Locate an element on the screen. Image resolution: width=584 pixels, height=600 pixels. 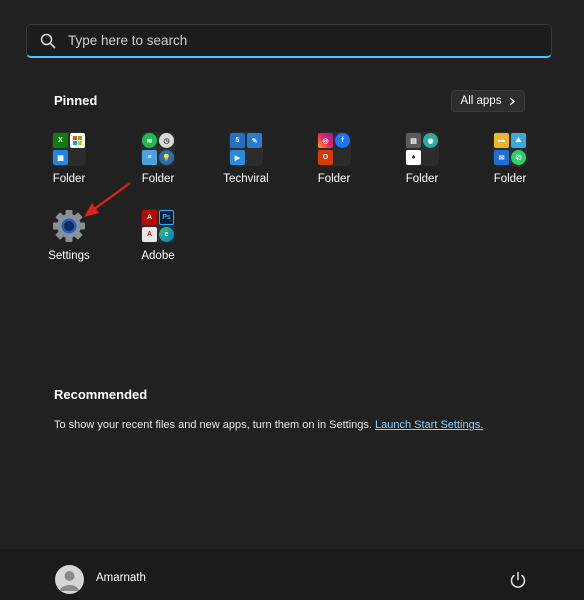
folder-icon: X ▦ is located at coordinates (69, 149).